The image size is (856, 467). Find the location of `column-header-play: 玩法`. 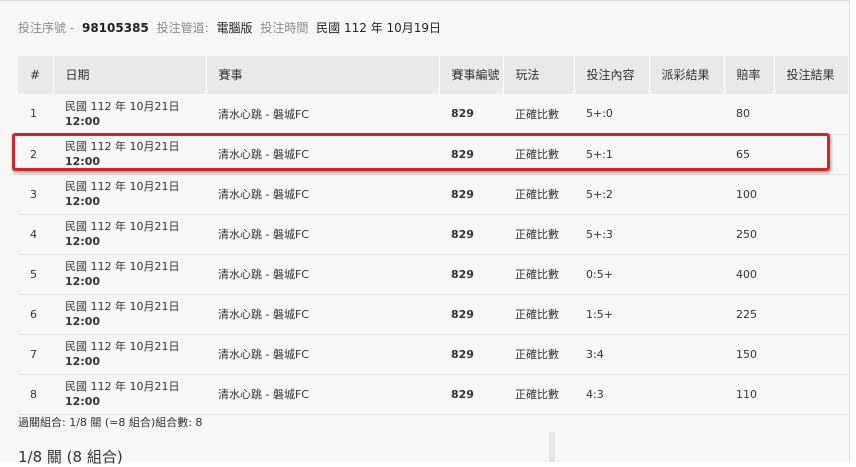

column-header-play: 玩法 is located at coordinates (538, 75).